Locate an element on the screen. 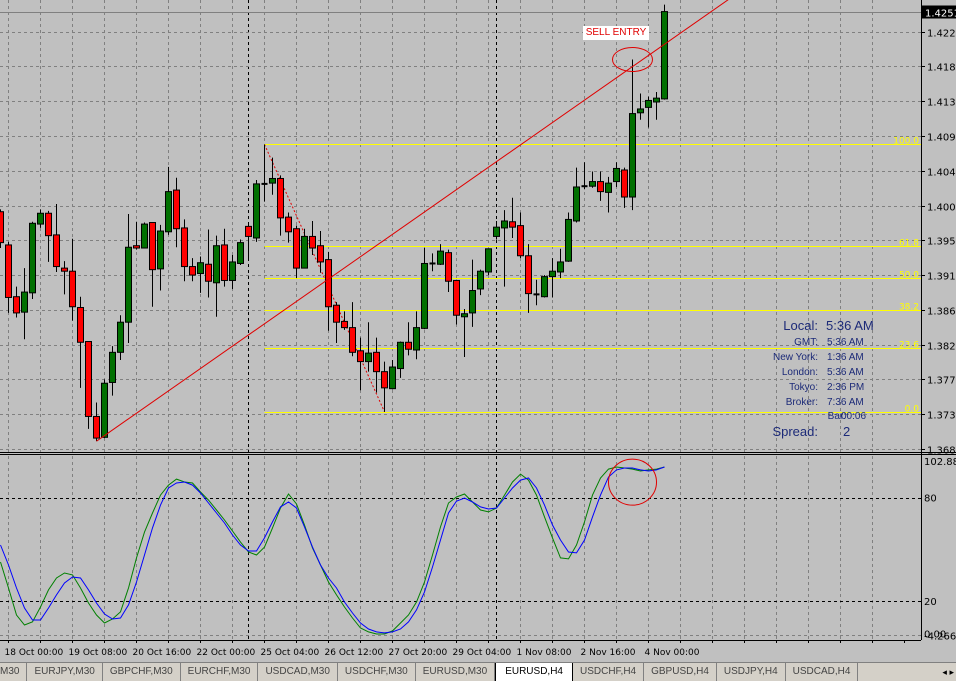  fib-level-label: 50.0 is located at coordinates (909, 276).